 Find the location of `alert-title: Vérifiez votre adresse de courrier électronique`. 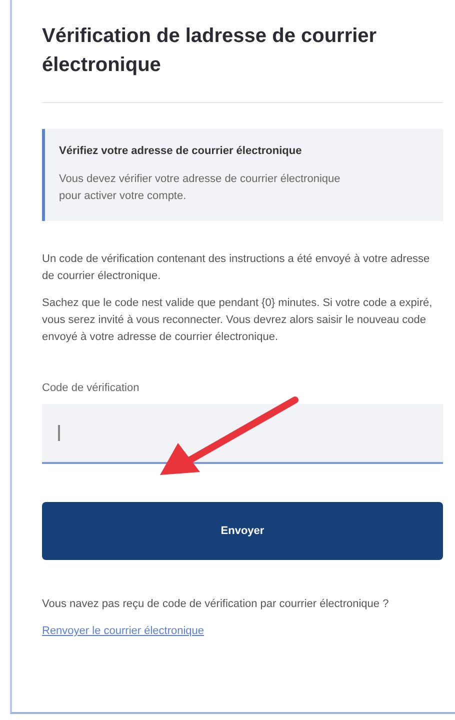

alert-title: Vérifiez votre adresse de courrier électronique is located at coordinates (181, 151).